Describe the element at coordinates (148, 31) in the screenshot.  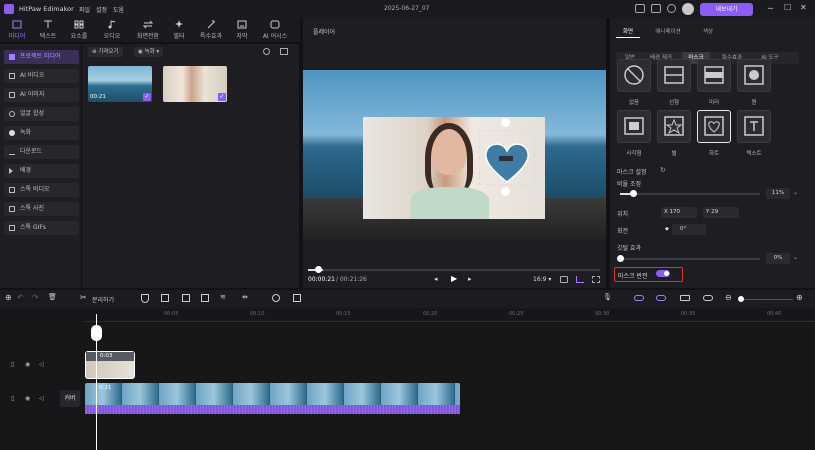
I see `tool-transitions: 화면전환` at that location.